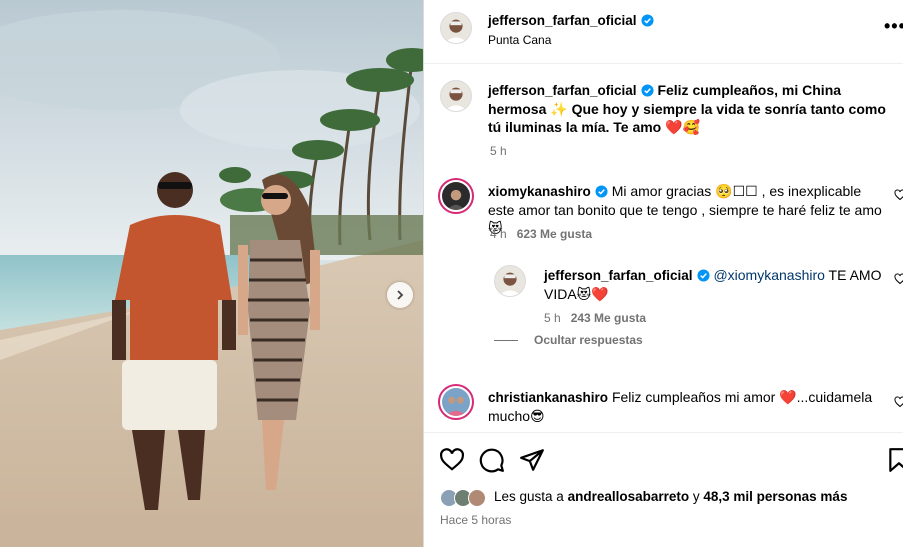 The image size is (903, 547). I want to click on hide-replies-button: Ocultar respuestas, so click(588, 340).